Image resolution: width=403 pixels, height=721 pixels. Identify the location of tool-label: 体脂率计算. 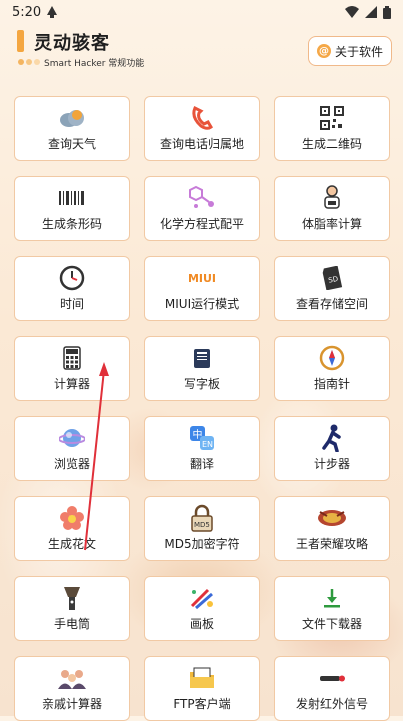
(331, 224).